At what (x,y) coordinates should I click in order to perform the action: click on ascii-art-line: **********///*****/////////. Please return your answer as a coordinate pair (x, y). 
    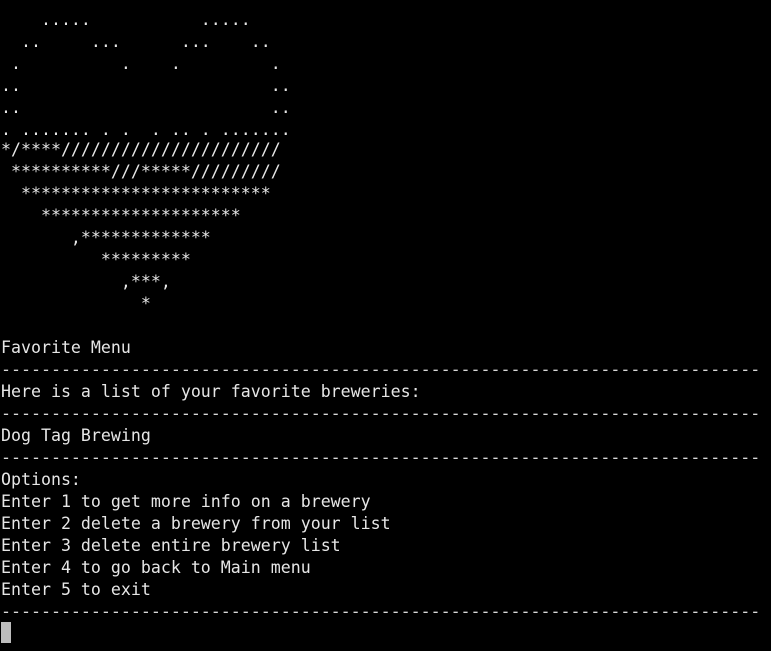
    Looking at the image, I should click on (141, 171).